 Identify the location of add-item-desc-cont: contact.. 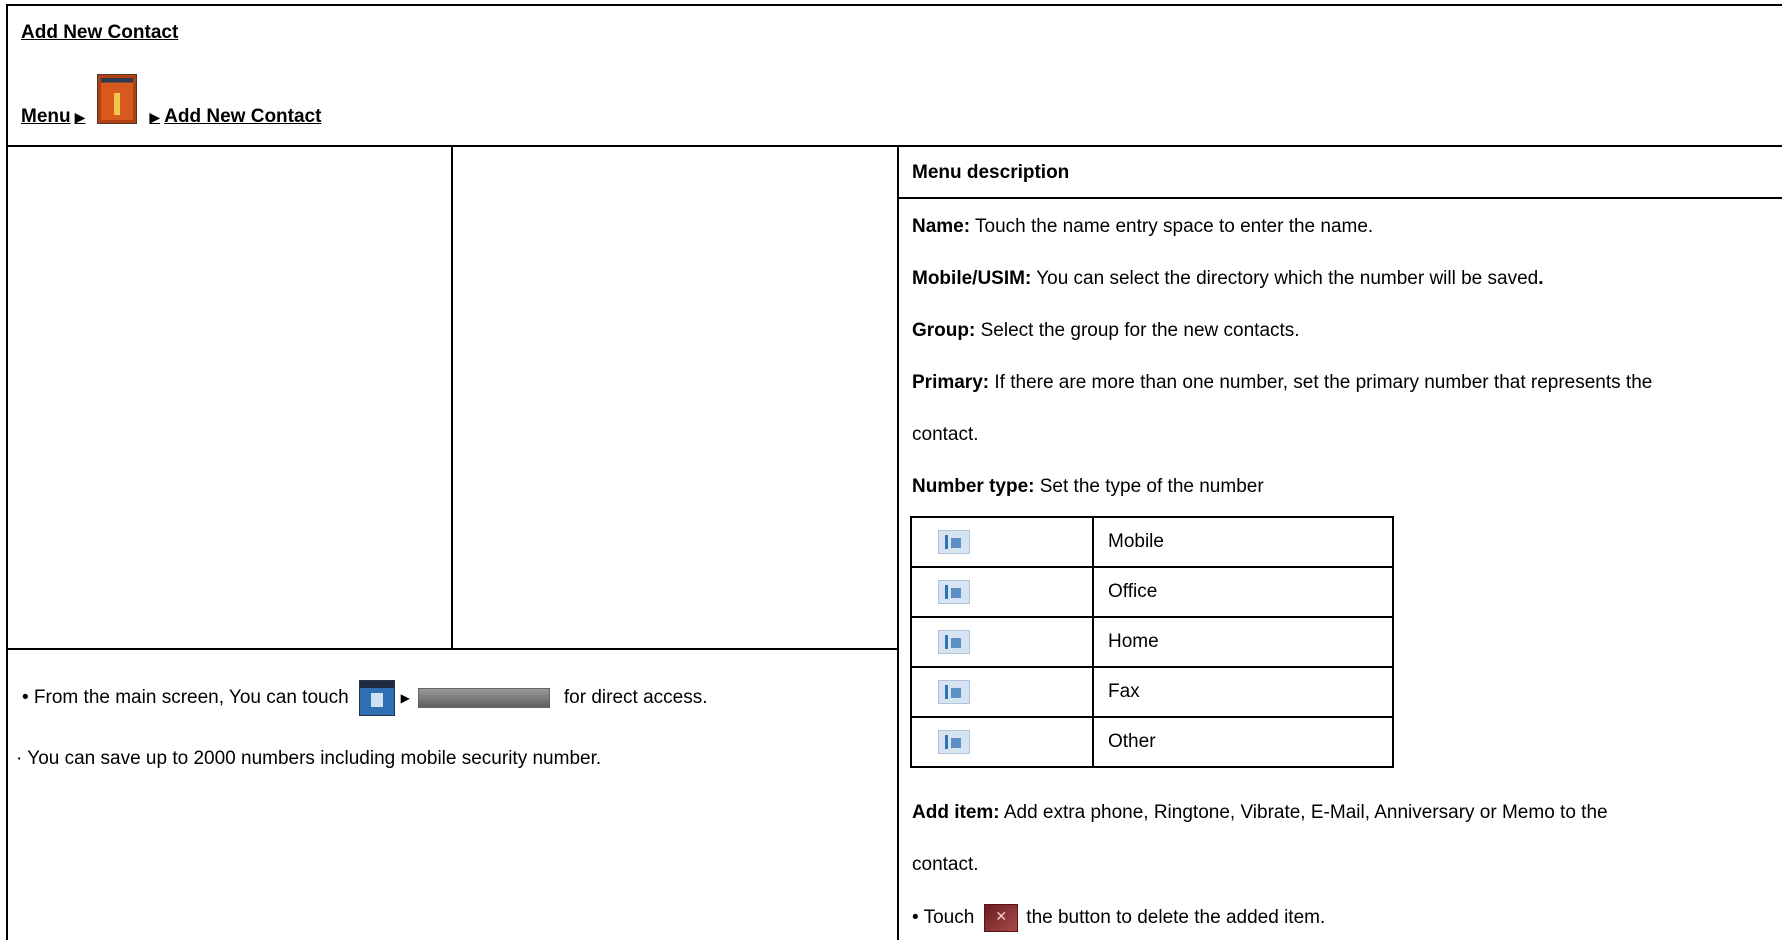
(945, 864).